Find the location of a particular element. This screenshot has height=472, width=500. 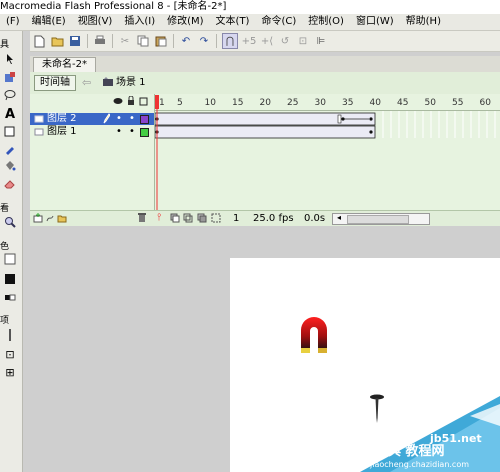

undo-icon: ↶ is located at coordinates (186, 41).